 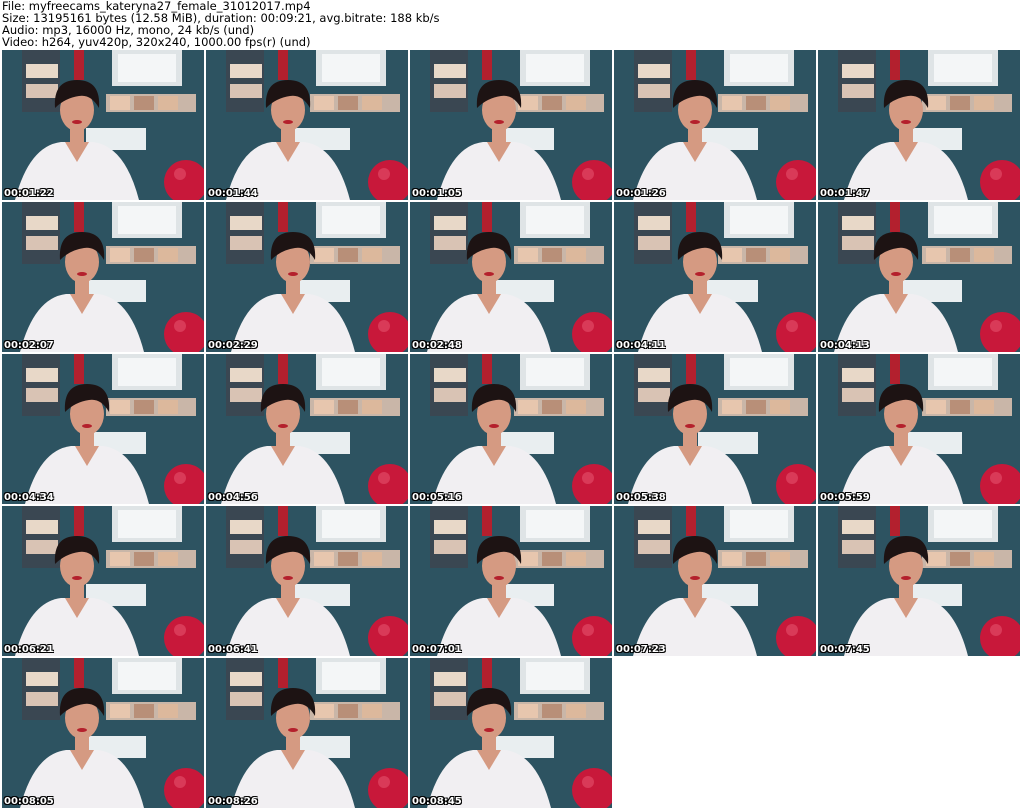 I want to click on thumbnail-timestamp: 00:05:59, so click(x=845, y=497).